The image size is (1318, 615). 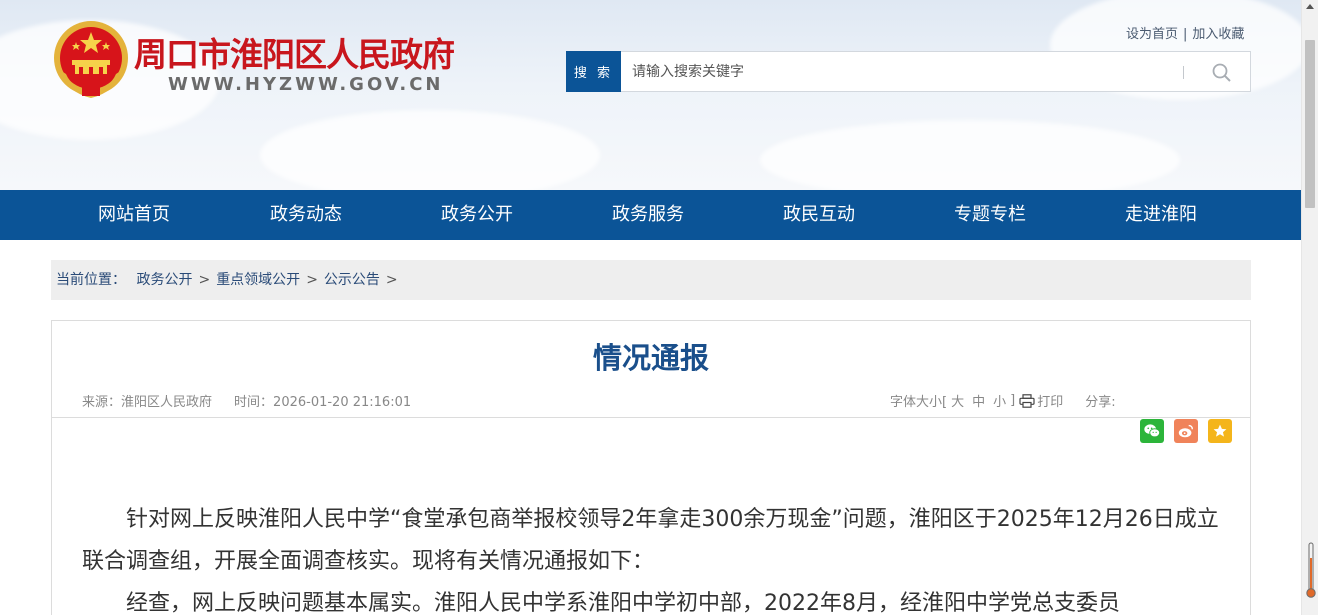 I want to click on main-nav: 网站首页 政务动态 政务公开 政务服务 政民互动 专题专栏 走进淮阳, so click(x=650, y=215).